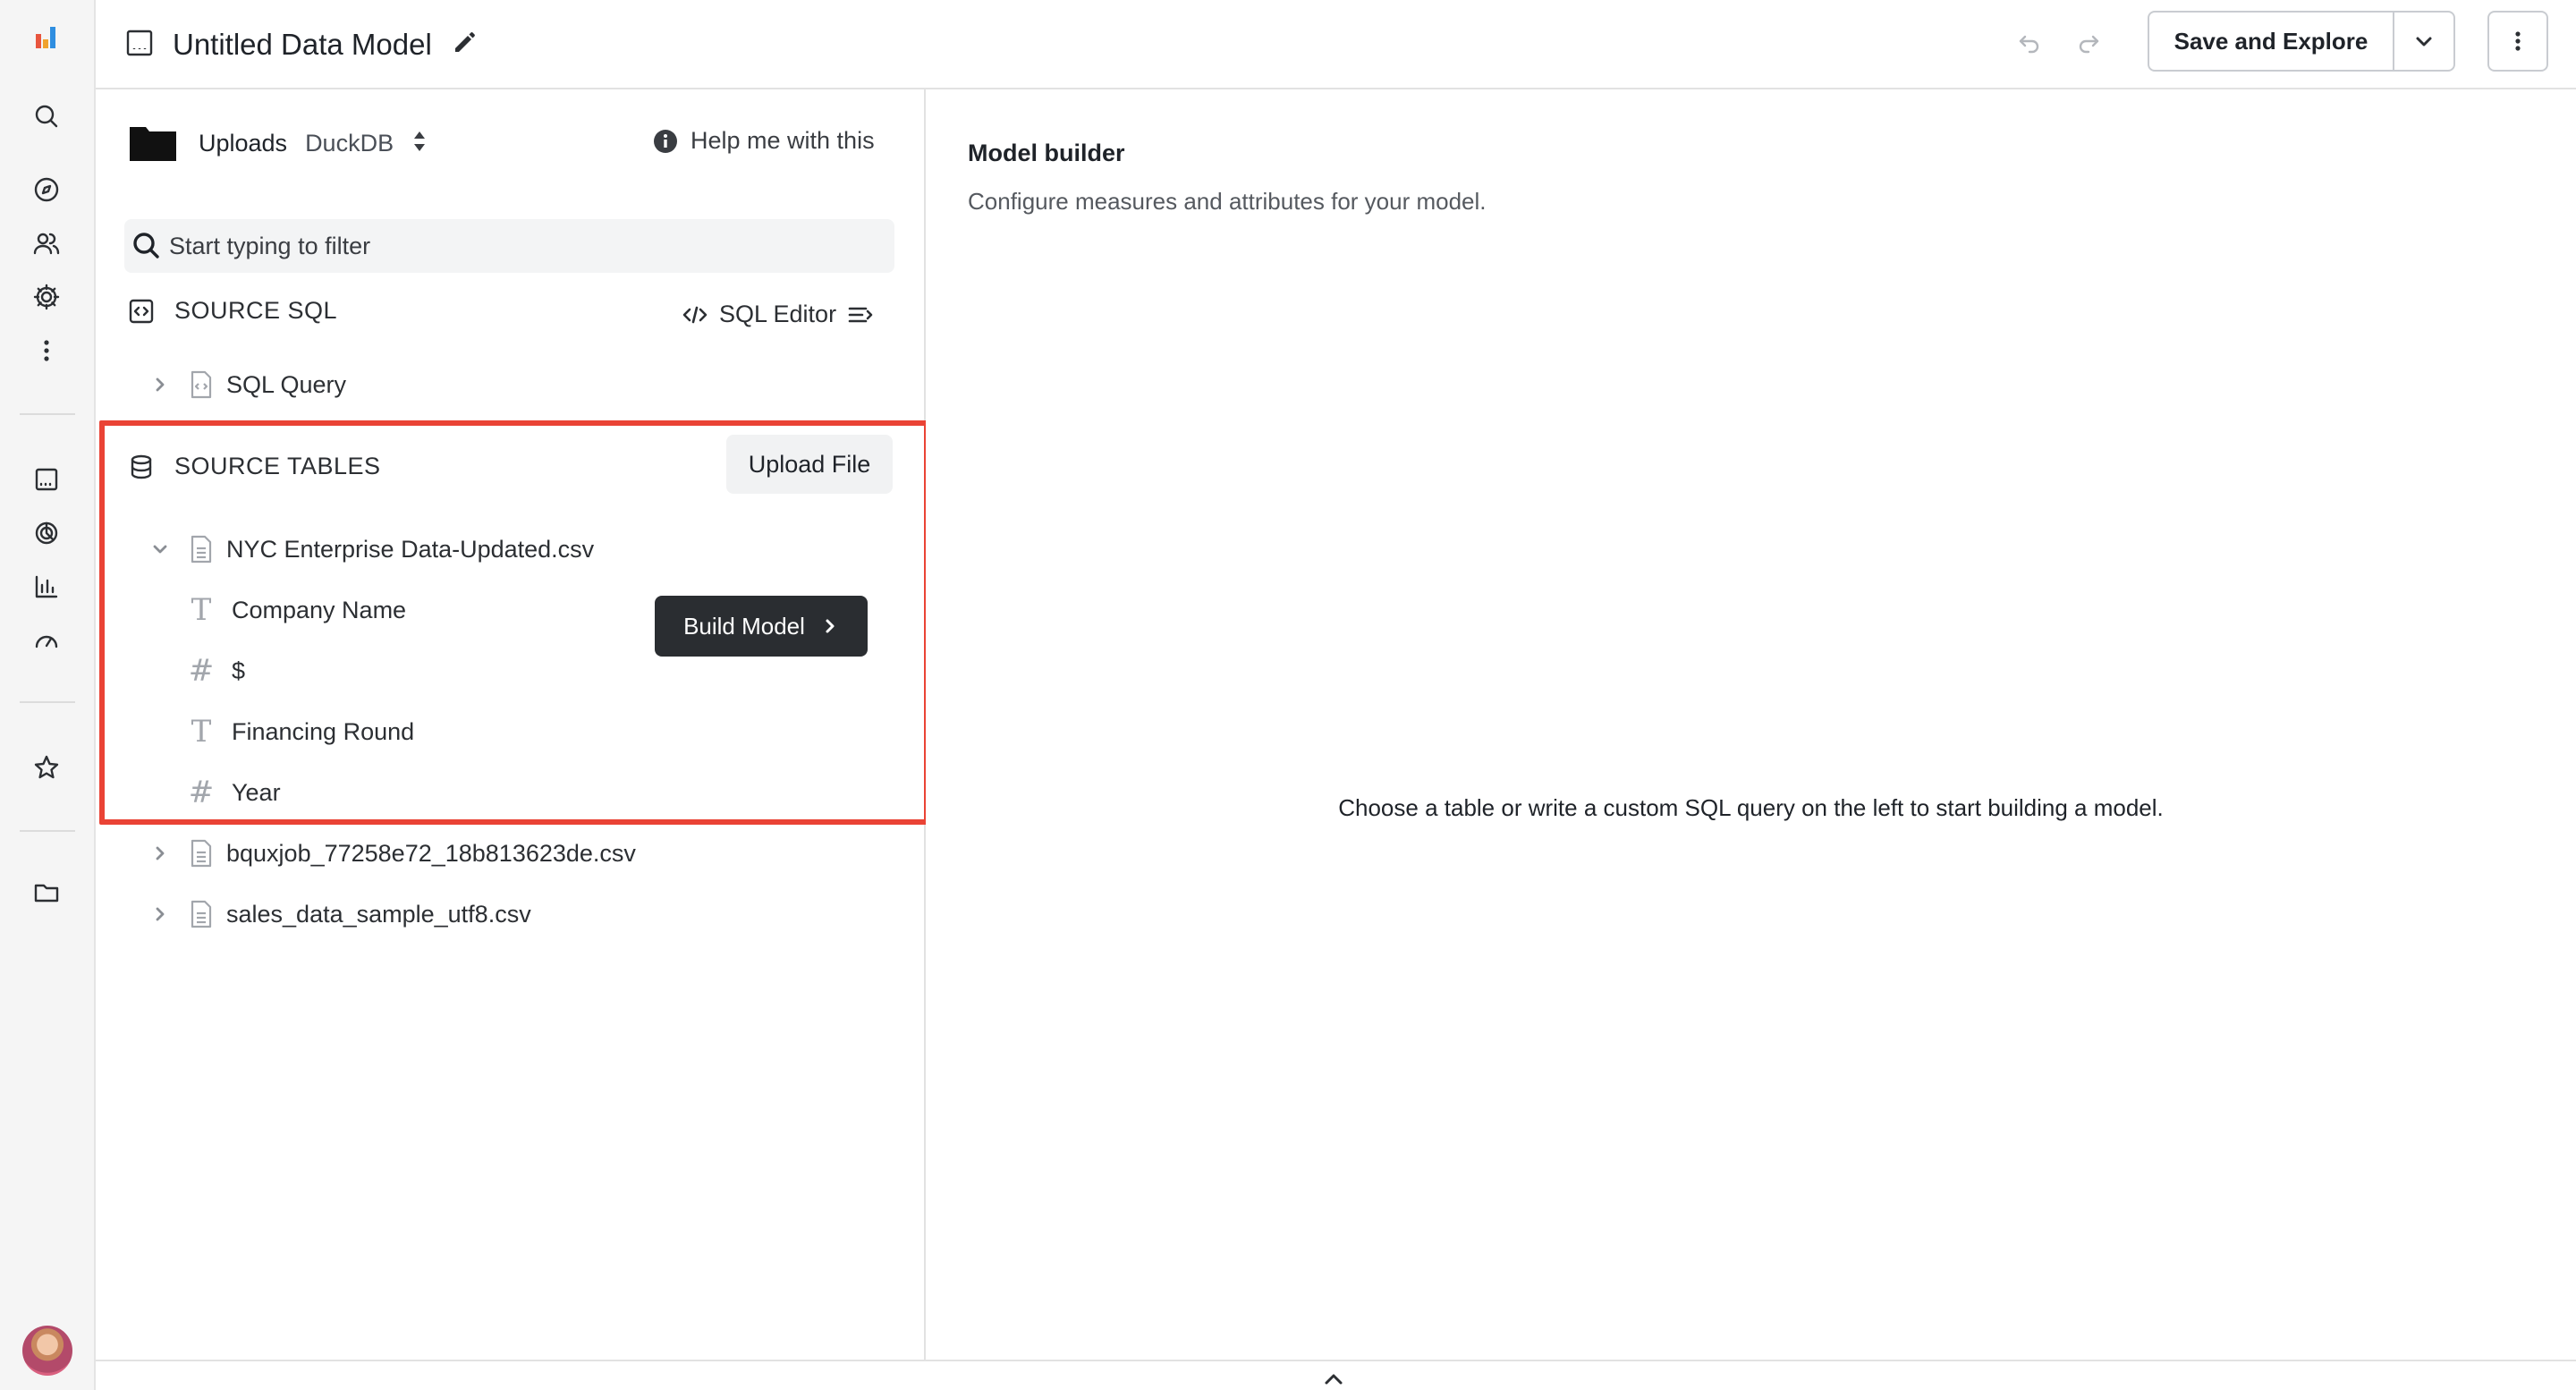 The width and height of the screenshot is (2576, 1390). Describe the element at coordinates (431, 853) in the screenshot. I see `table-name: bquxjob_77258e72_18b813623de.csv` at that location.